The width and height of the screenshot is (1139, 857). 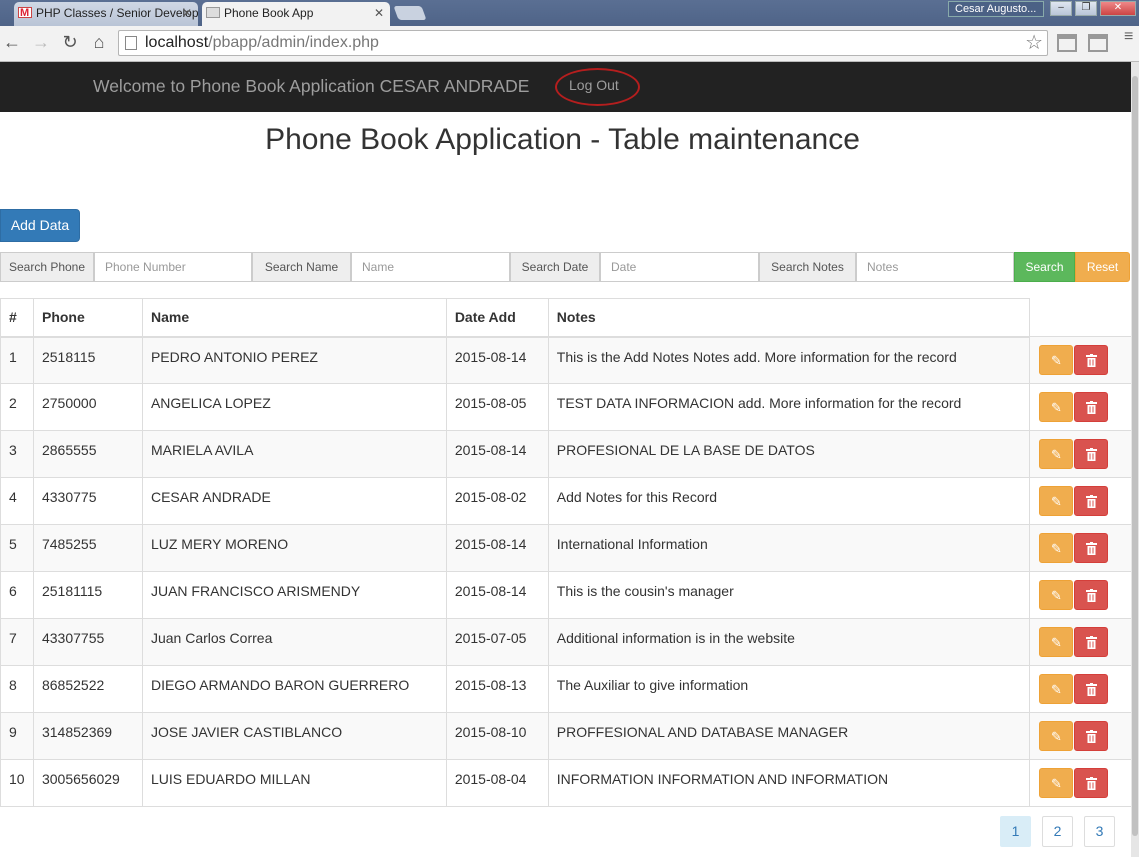 What do you see at coordinates (87, 454) in the screenshot?
I see `cell-phone: 2865555` at bounding box center [87, 454].